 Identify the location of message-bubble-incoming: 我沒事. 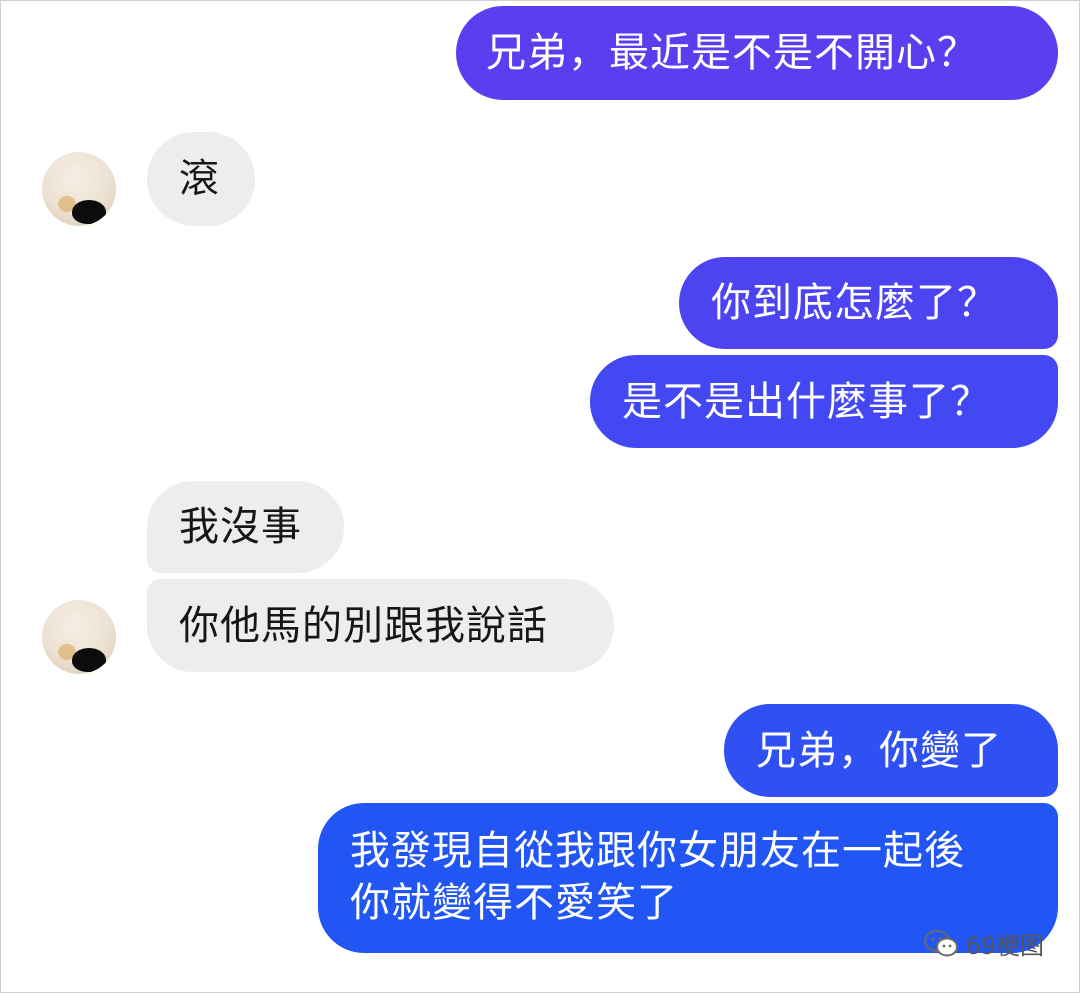
(245, 527).